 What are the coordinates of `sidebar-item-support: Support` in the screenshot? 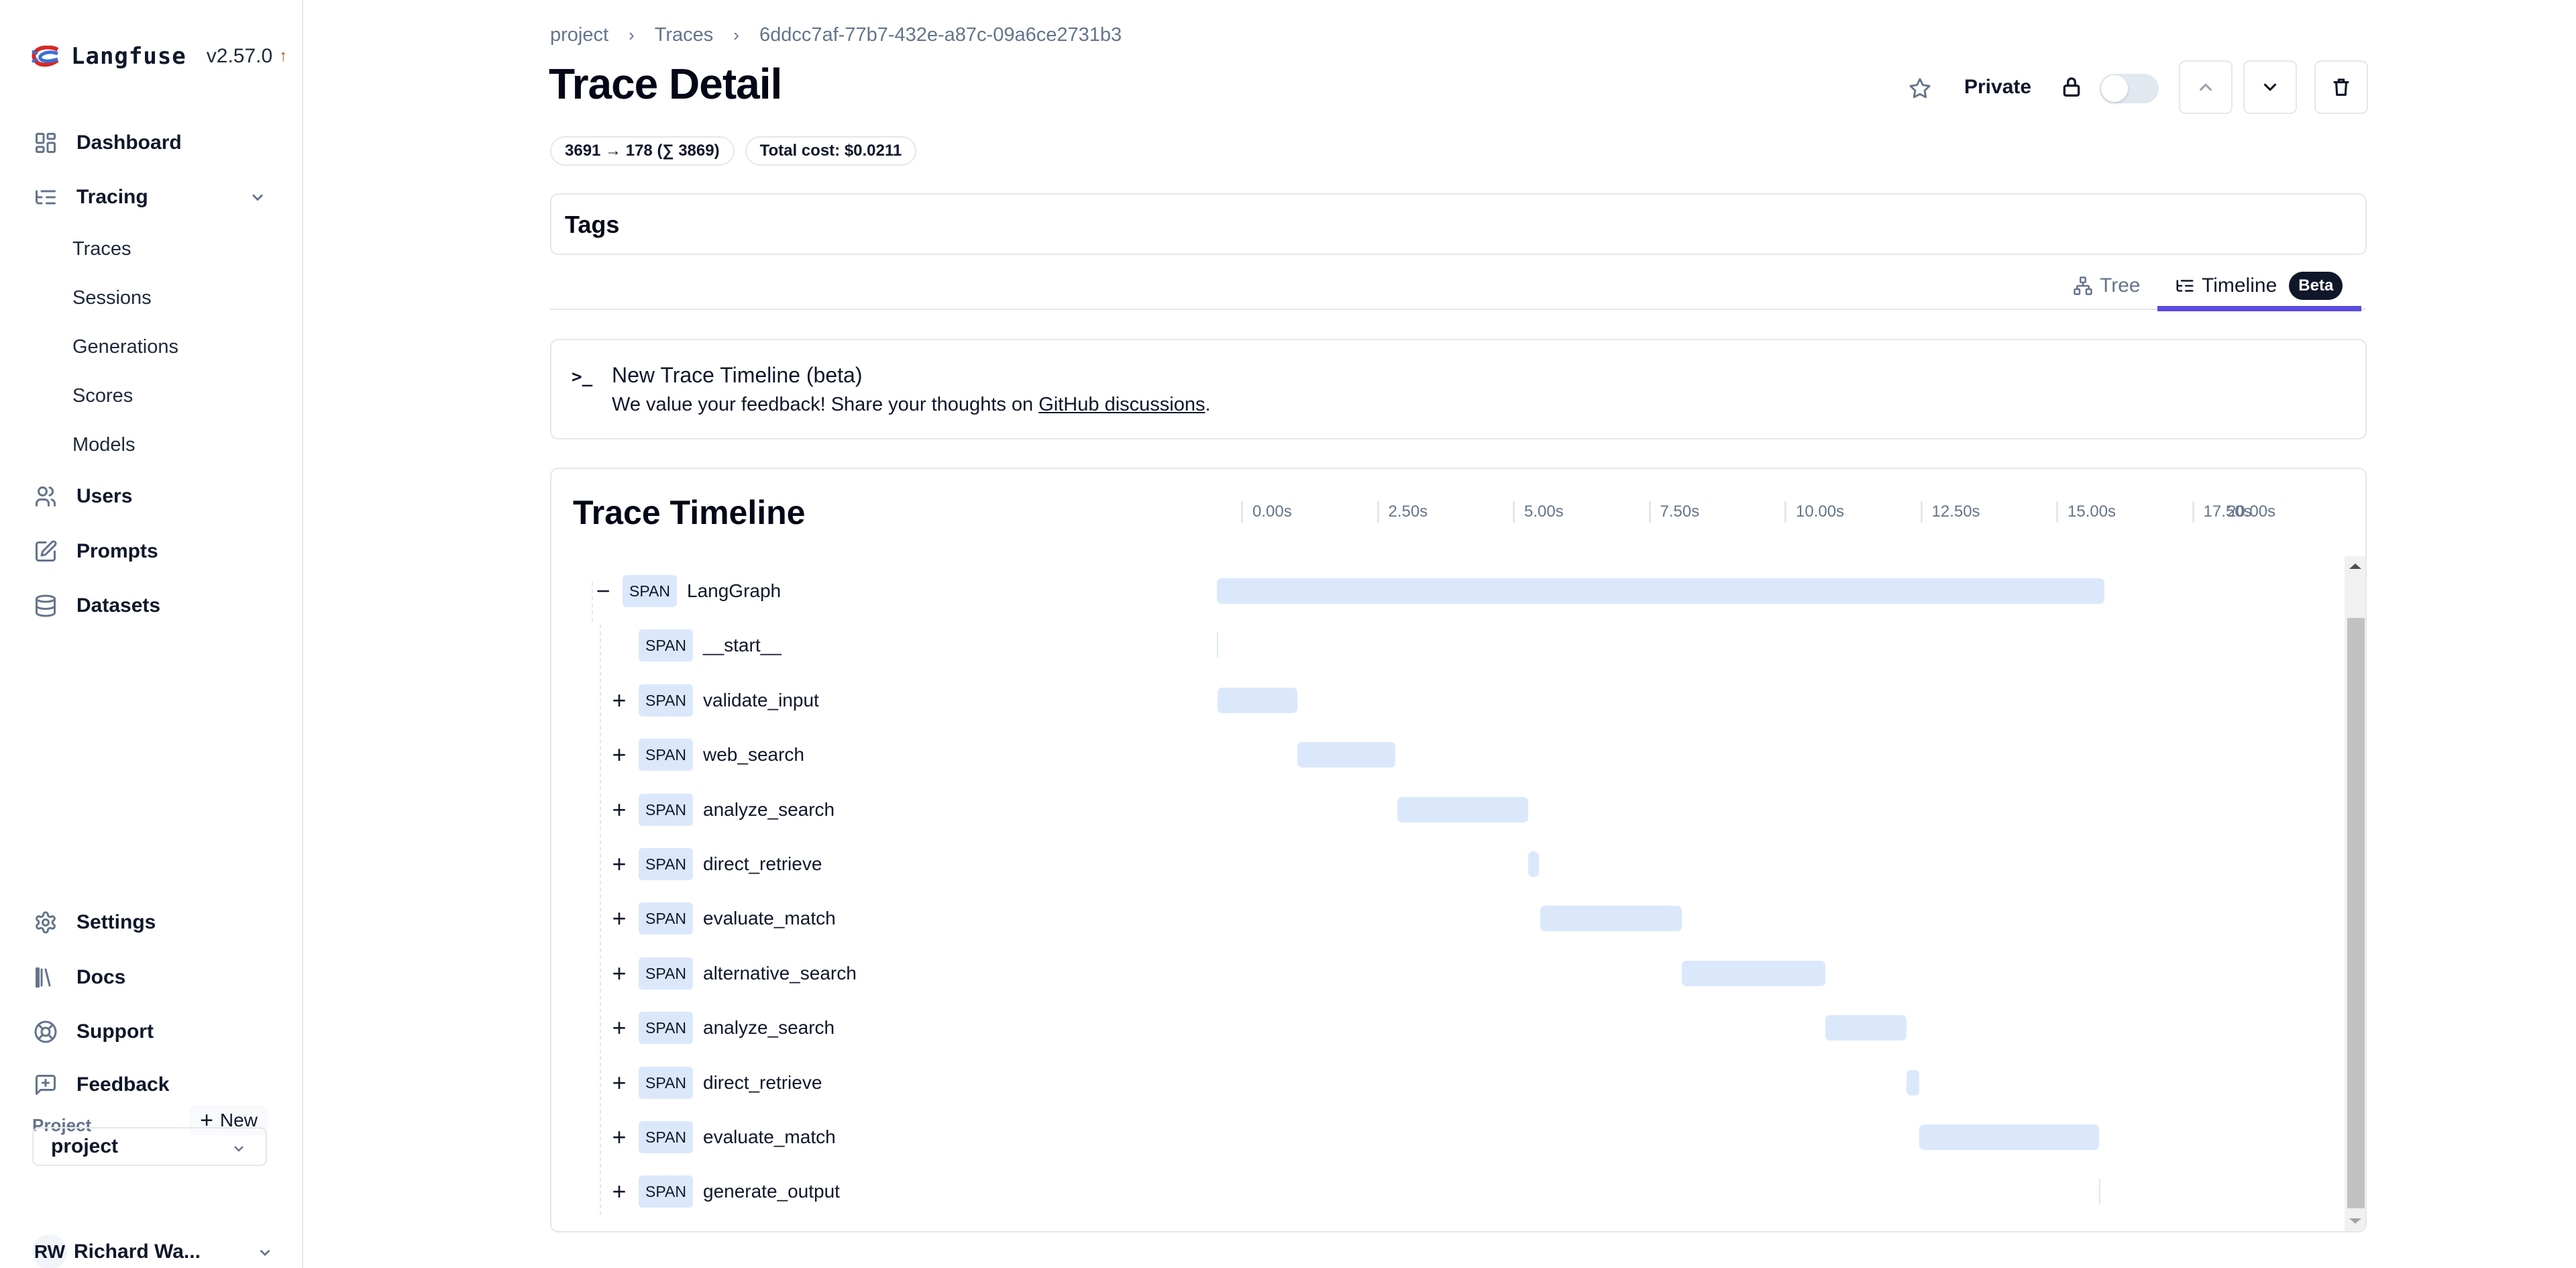 It's located at (153, 1032).